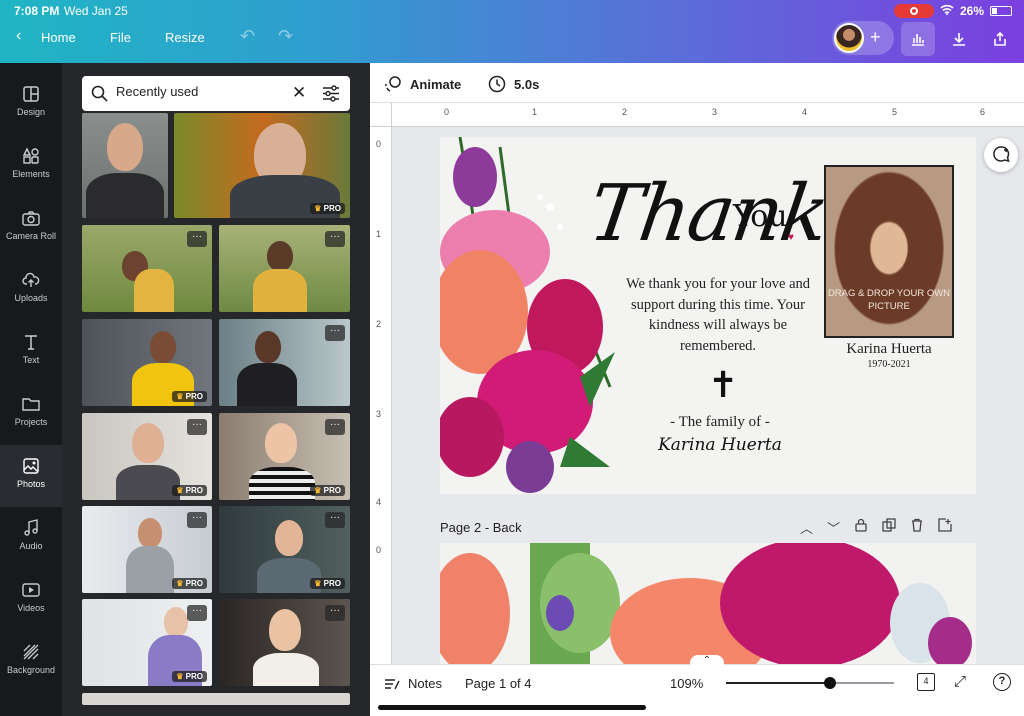  Describe the element at coordinates (31, 290) in the screenshot. I see `rail-item-uploads: Uploads` at that location.